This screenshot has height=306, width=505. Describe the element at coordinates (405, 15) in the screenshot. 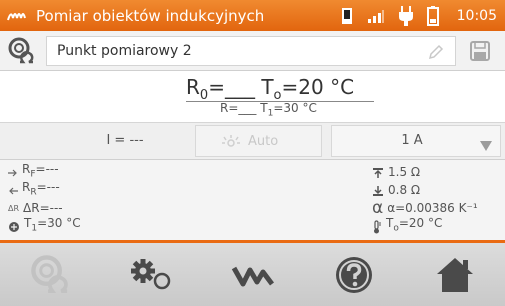

I see `plug-icon` at that location.